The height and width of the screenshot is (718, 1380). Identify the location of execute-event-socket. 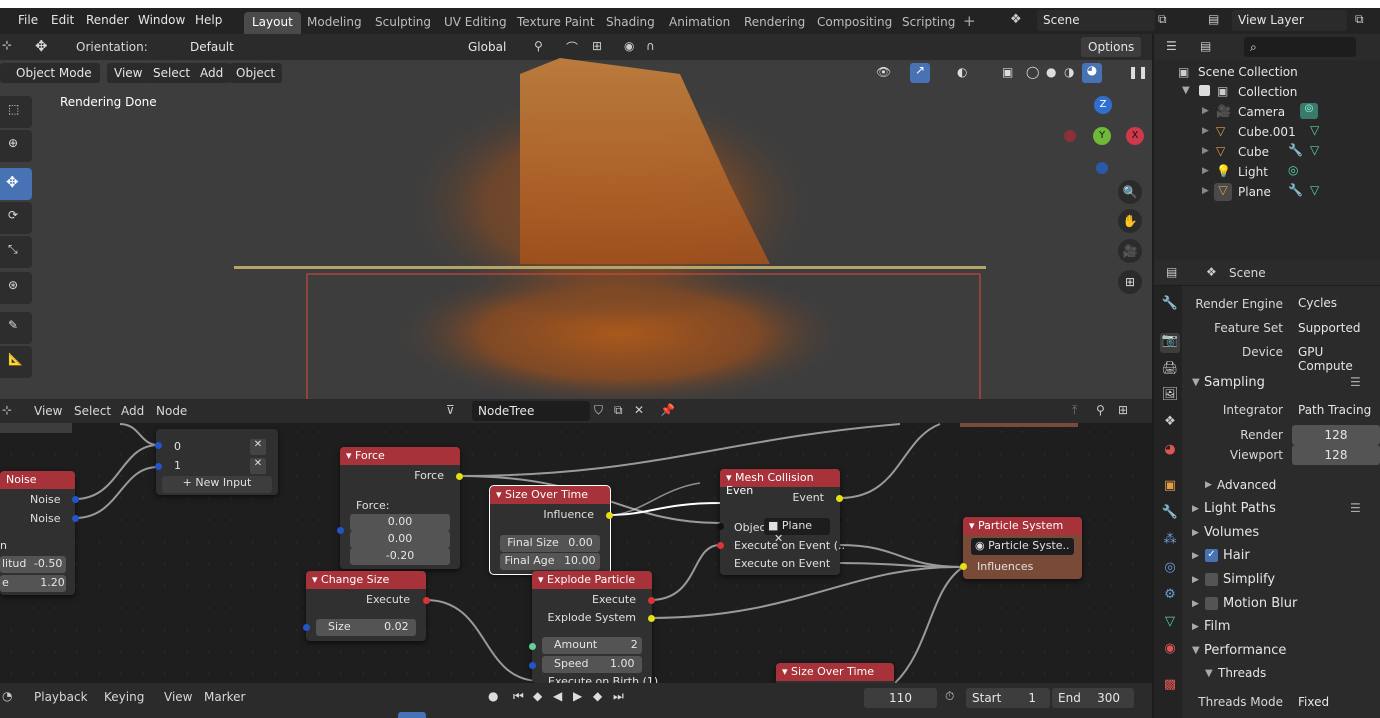
(720, 545).